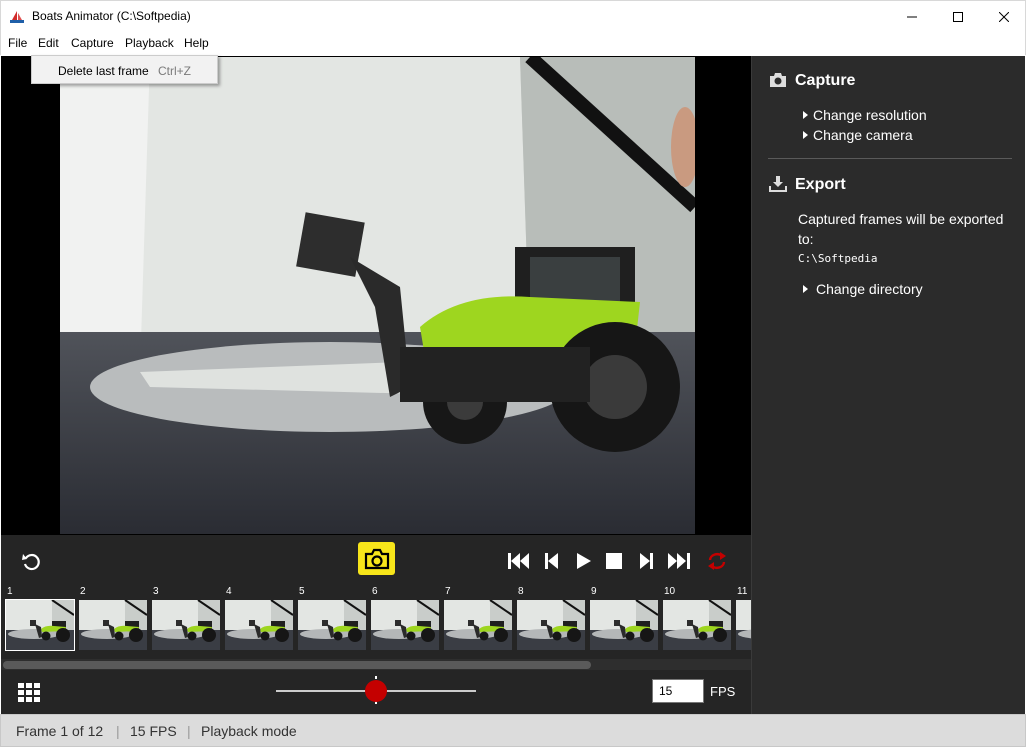 The image size is (1026, 747). I want to click on stop-icon, so click(614, 561).